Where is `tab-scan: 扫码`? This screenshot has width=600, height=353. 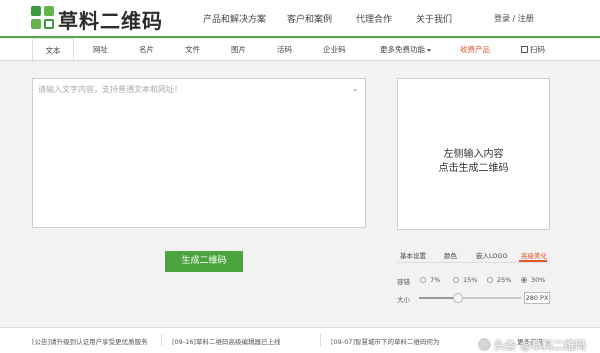 tab-scan: 扫码 is located at coordinates (533, 49).